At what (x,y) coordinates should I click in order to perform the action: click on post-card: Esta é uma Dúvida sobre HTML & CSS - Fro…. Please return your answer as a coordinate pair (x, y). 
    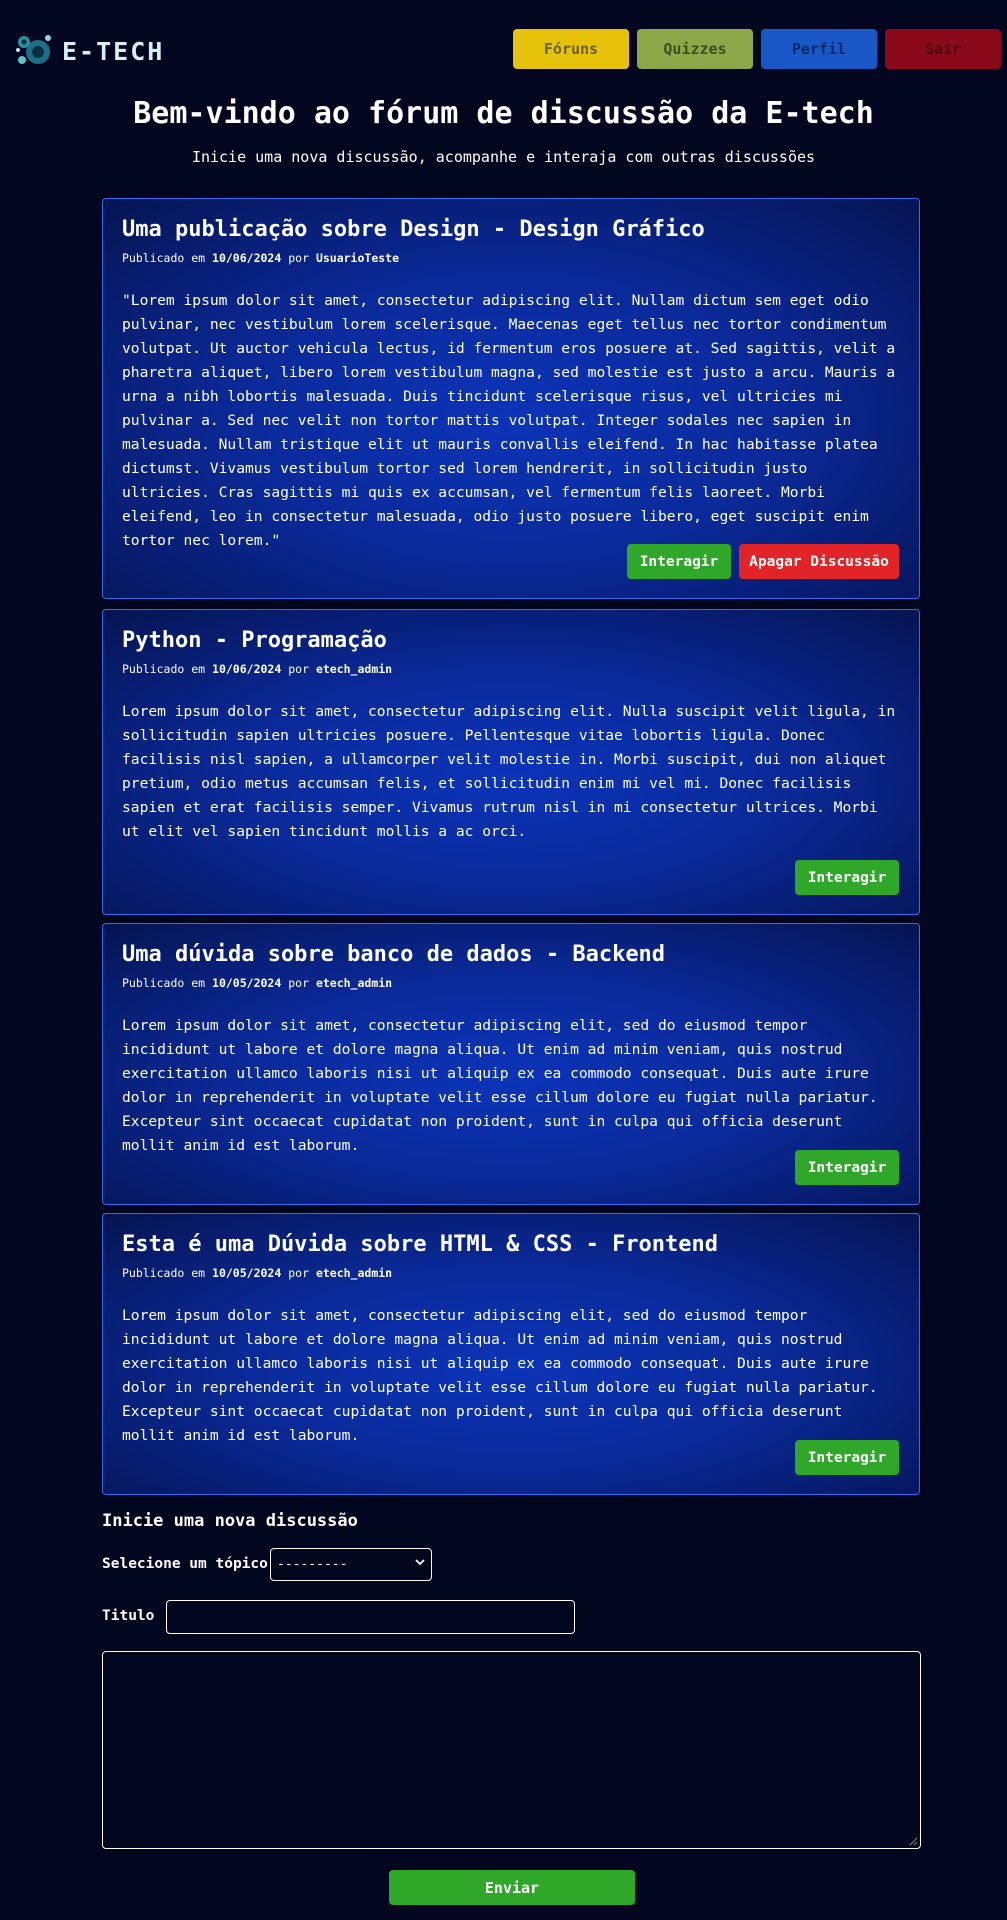
    Looking at the image, I should click on (511, 1354).